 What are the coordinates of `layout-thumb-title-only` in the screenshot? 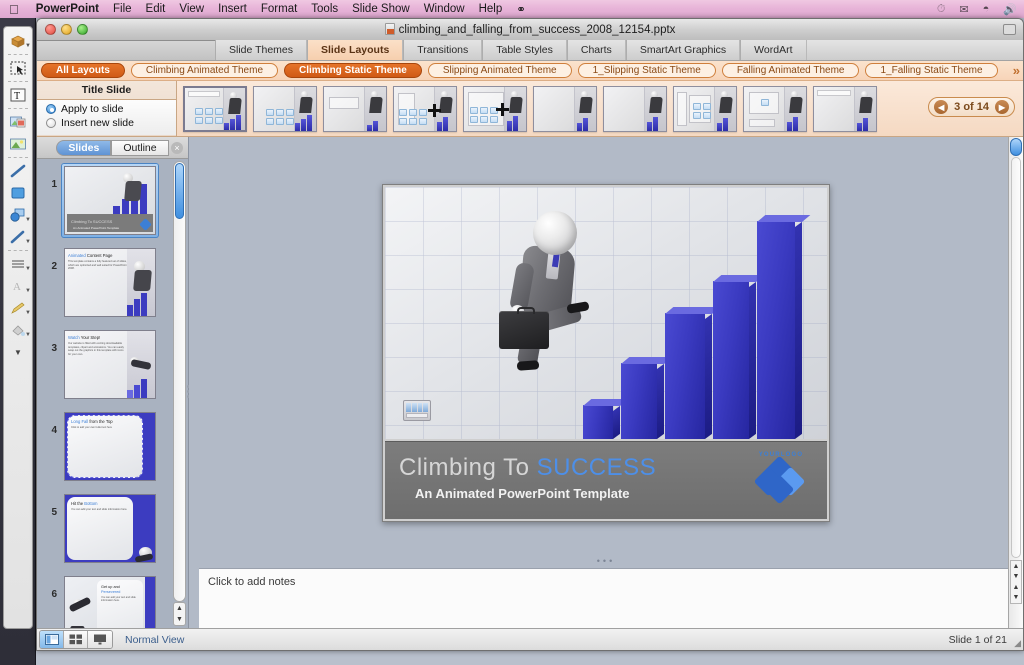 It's located at (565, 108).